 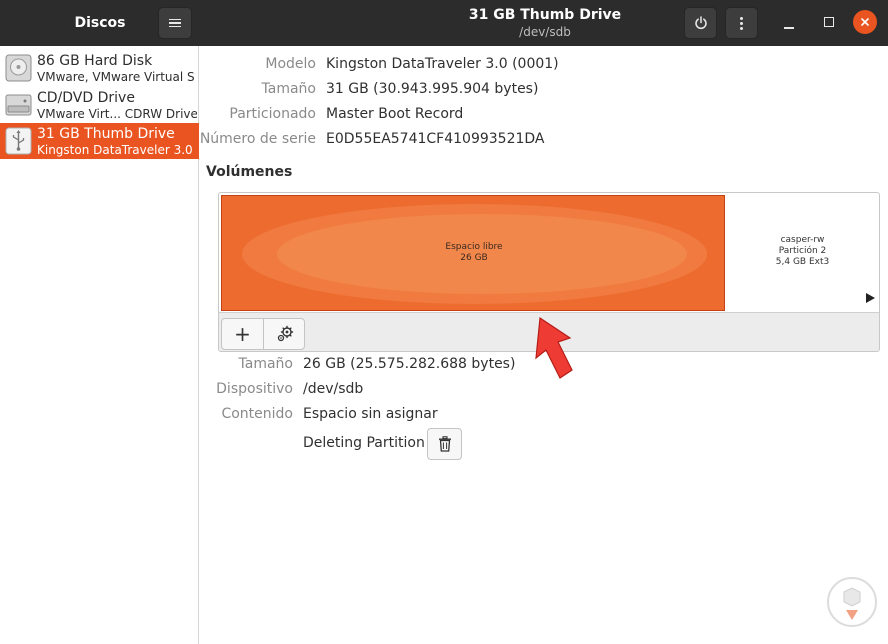 I want to click on plus-icon: +, so click(x=242, y=334).